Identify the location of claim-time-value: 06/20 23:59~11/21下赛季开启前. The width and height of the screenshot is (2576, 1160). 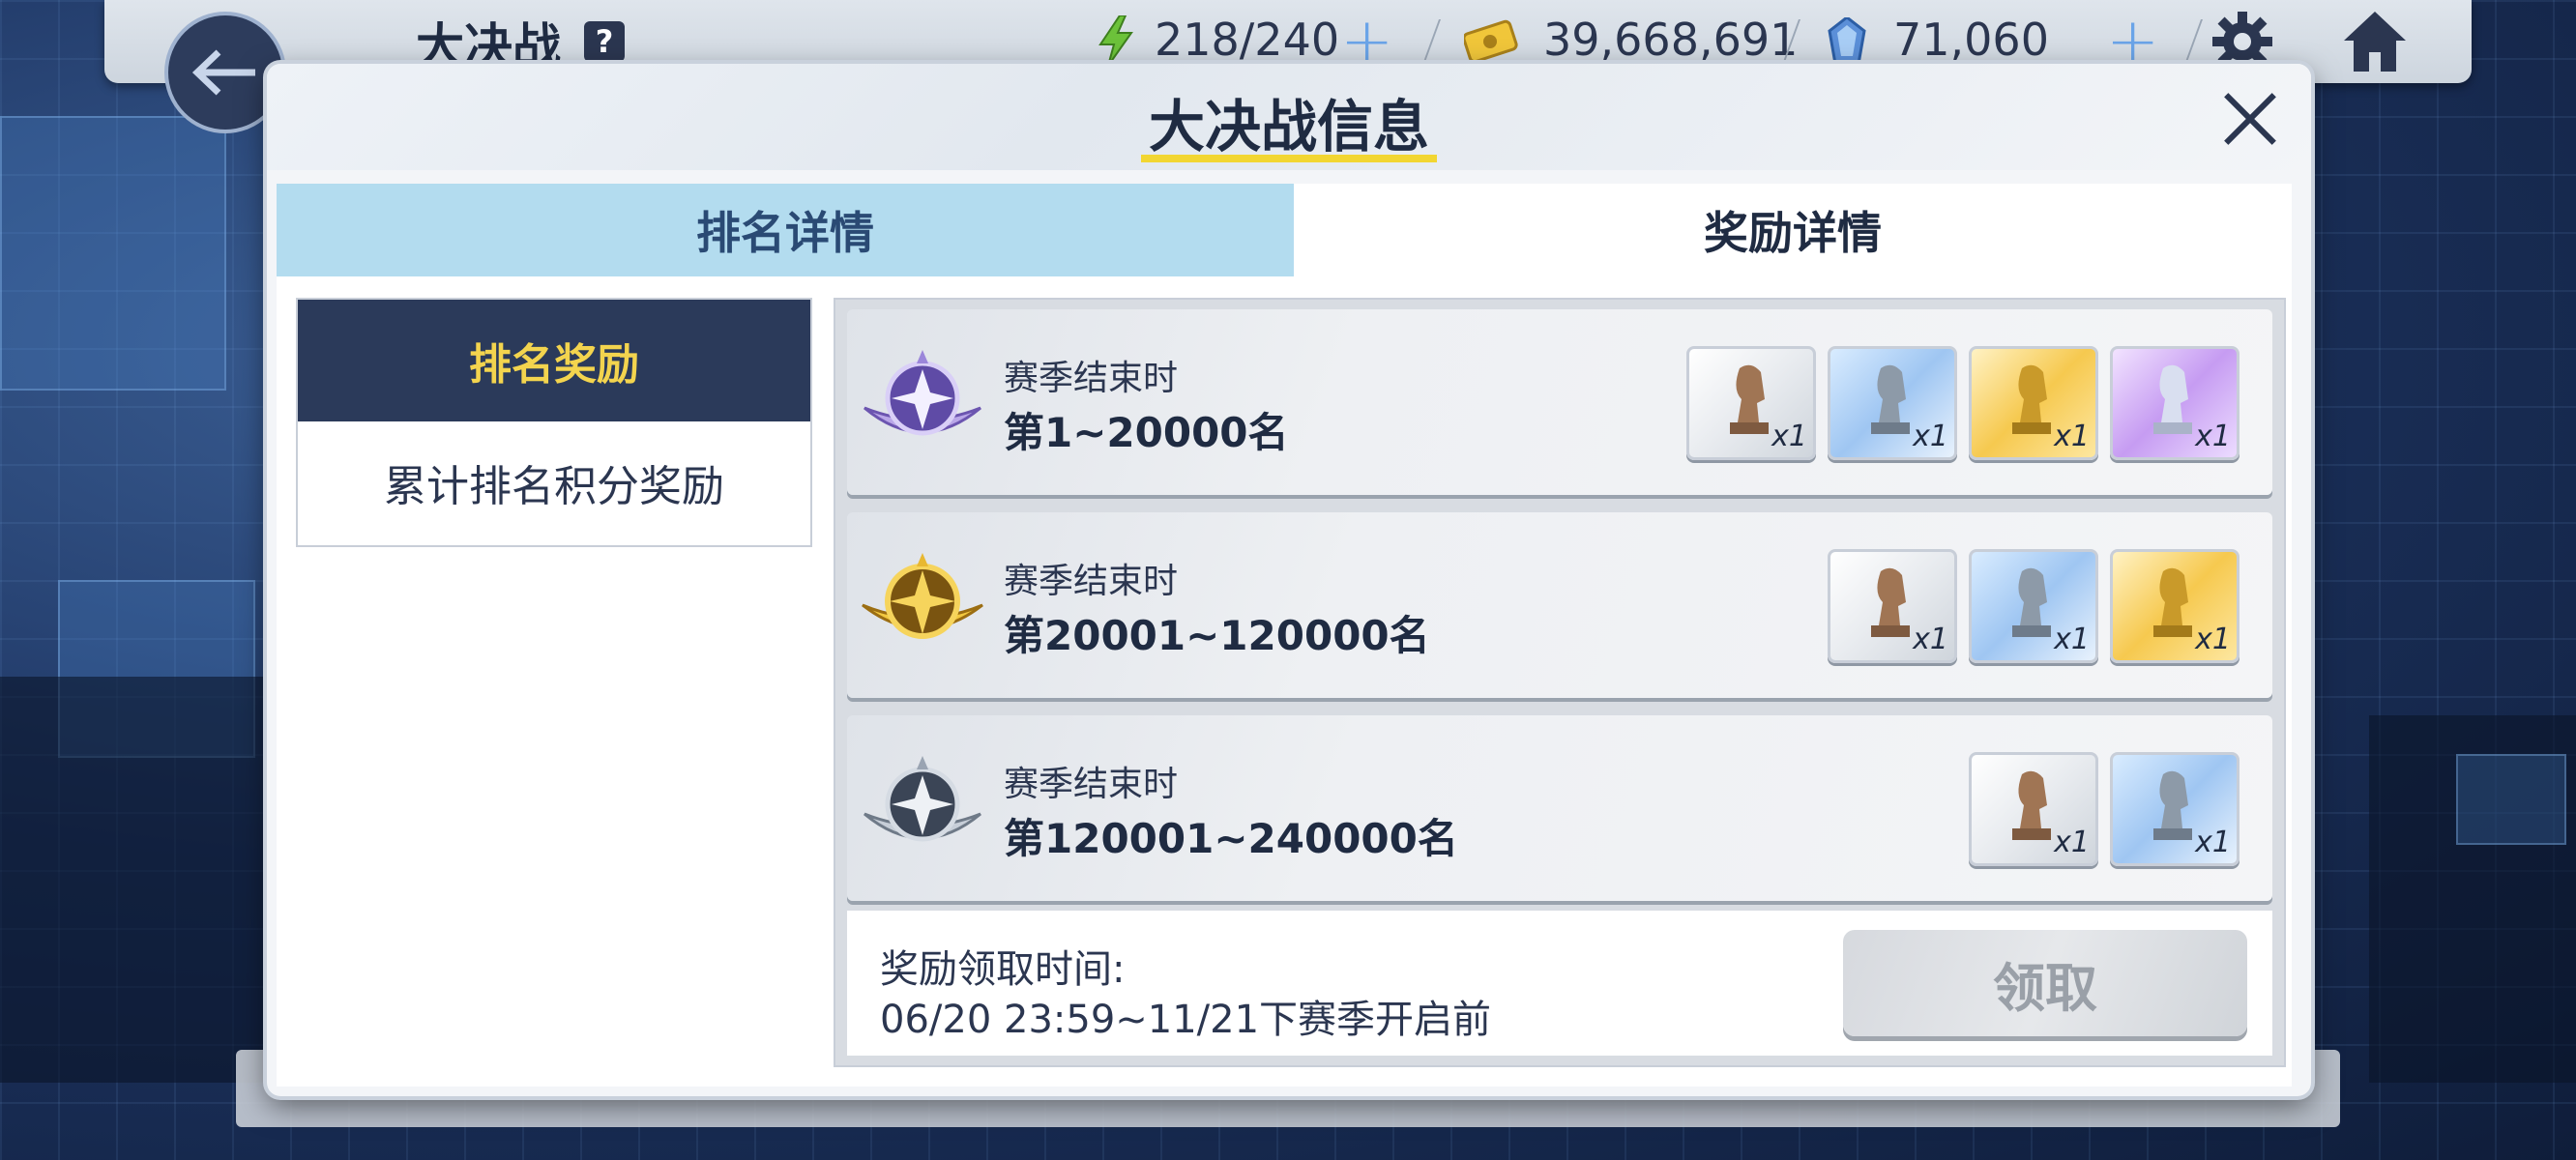
(1186, 1020).